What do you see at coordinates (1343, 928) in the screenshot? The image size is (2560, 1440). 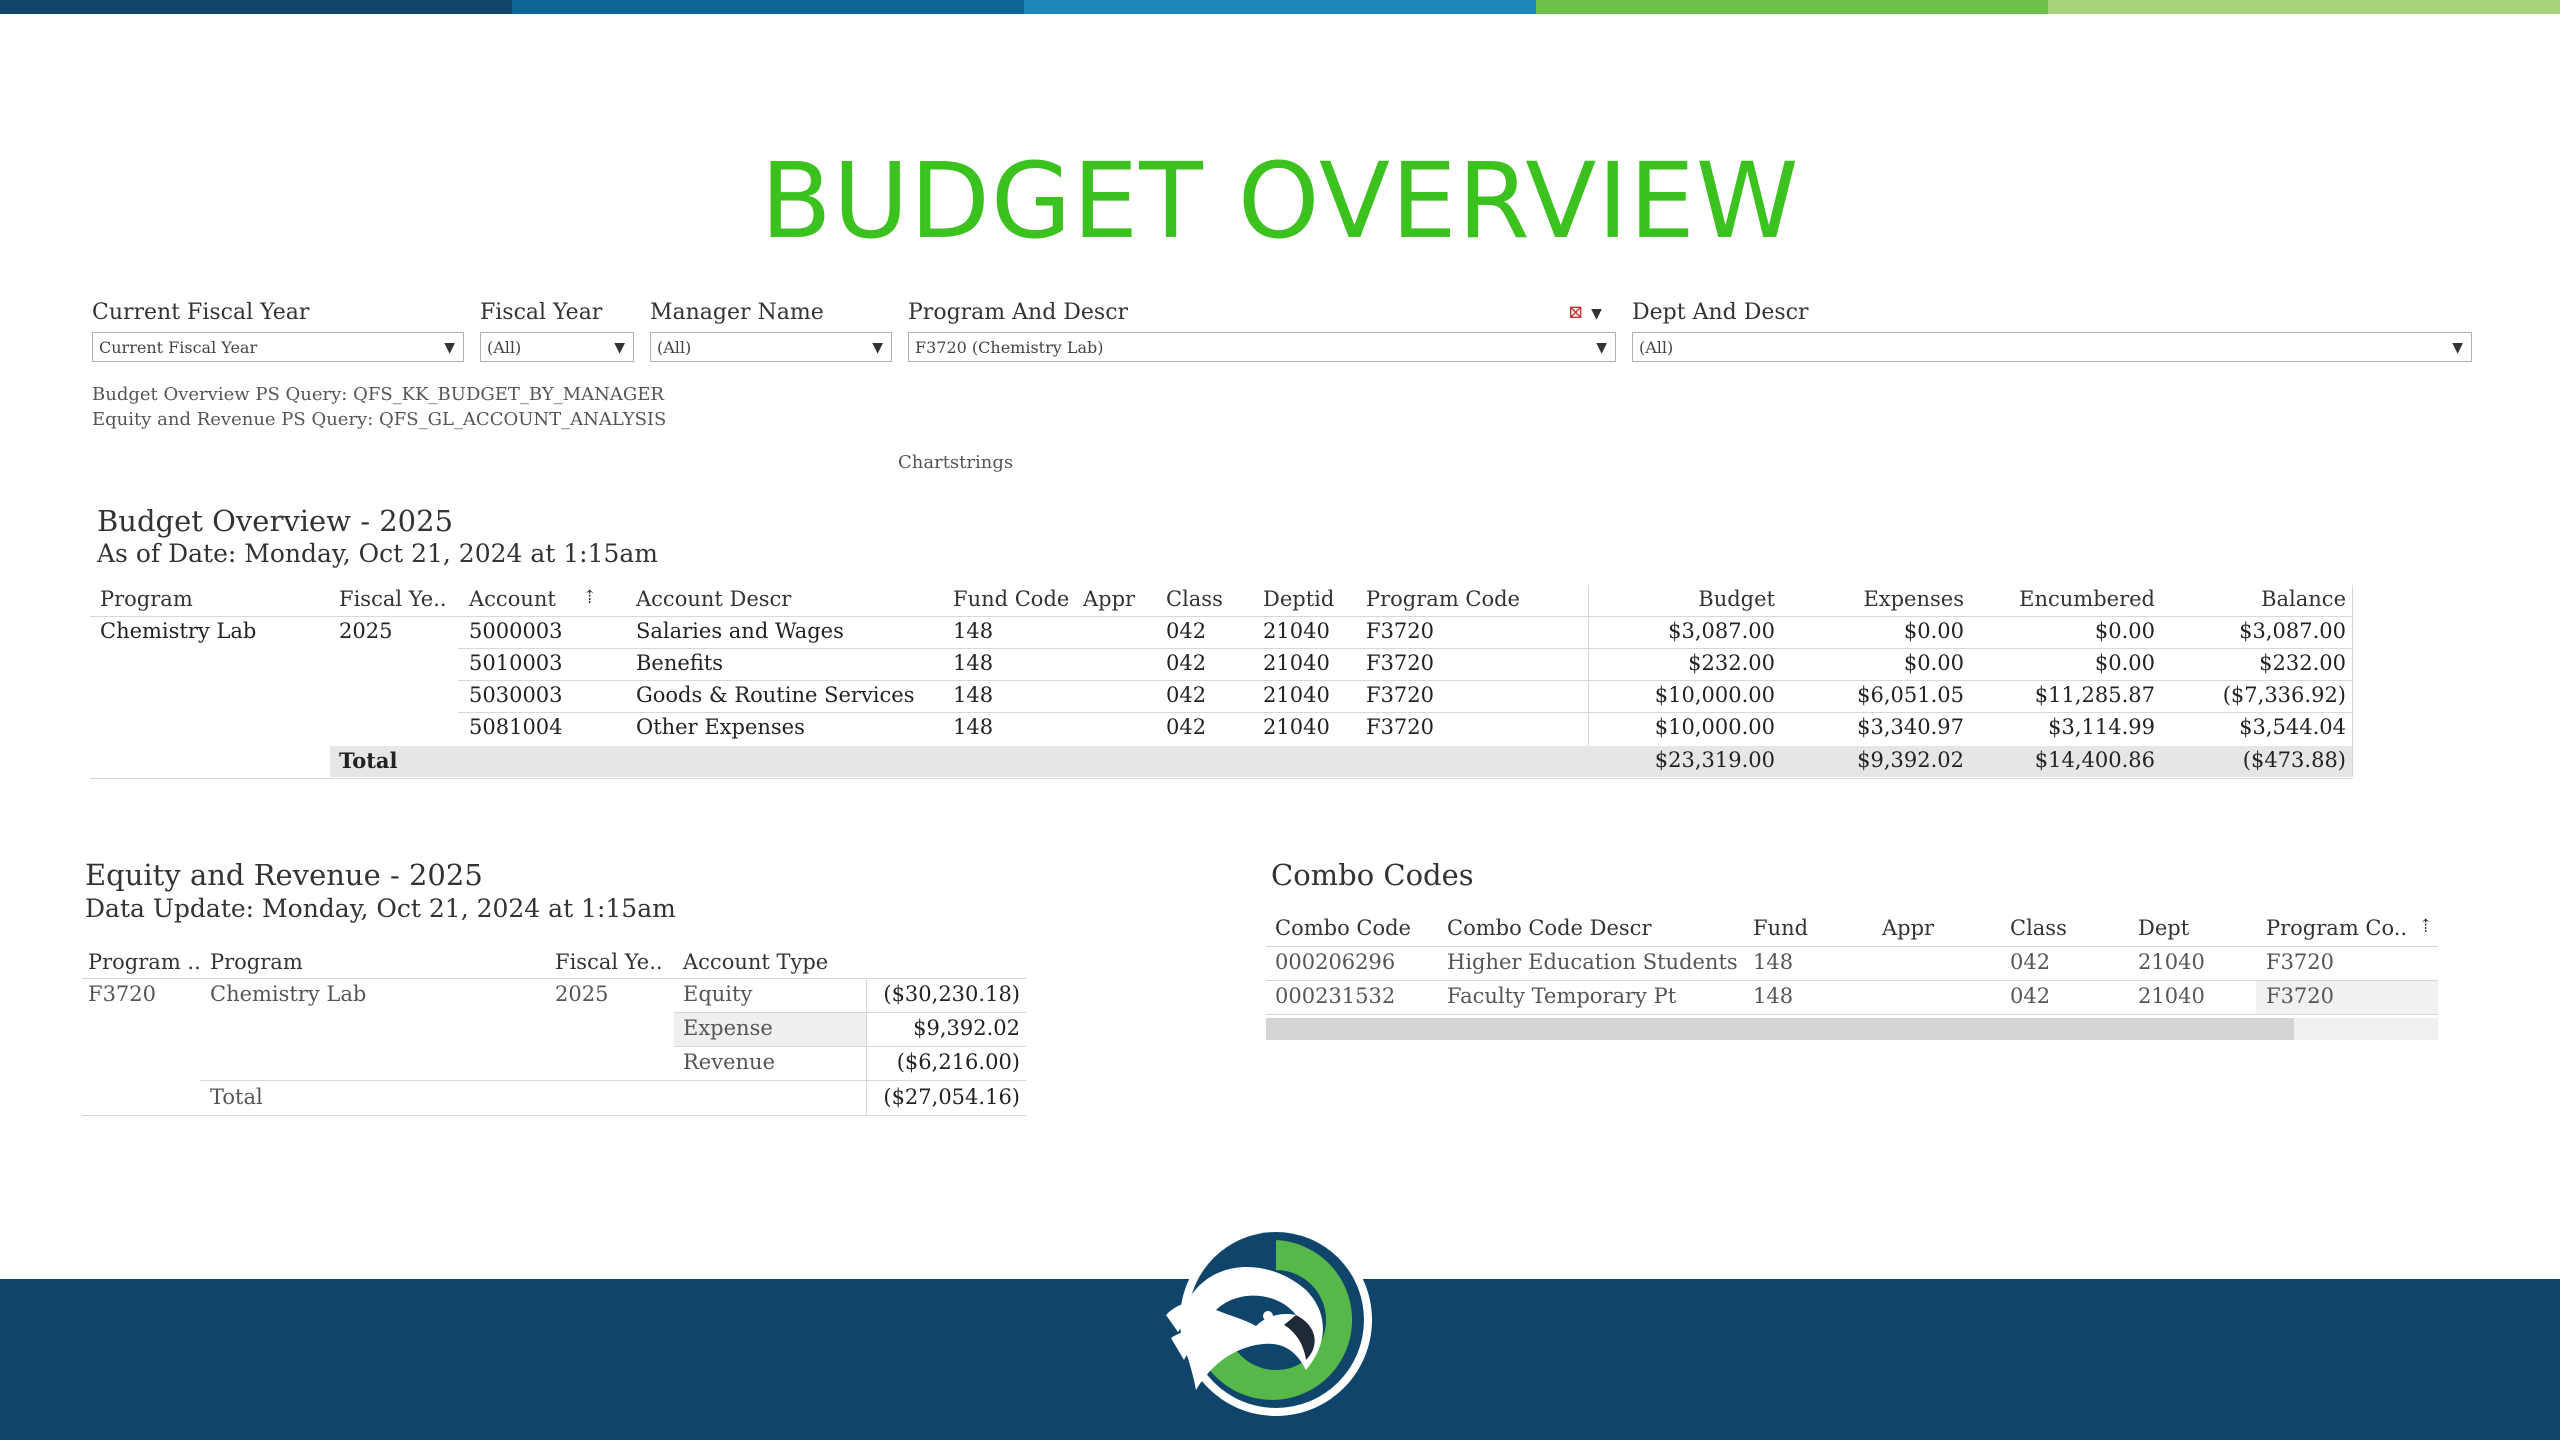 I see `col-header-combo-code: Combo Code` at bounding box center [1343, 928].